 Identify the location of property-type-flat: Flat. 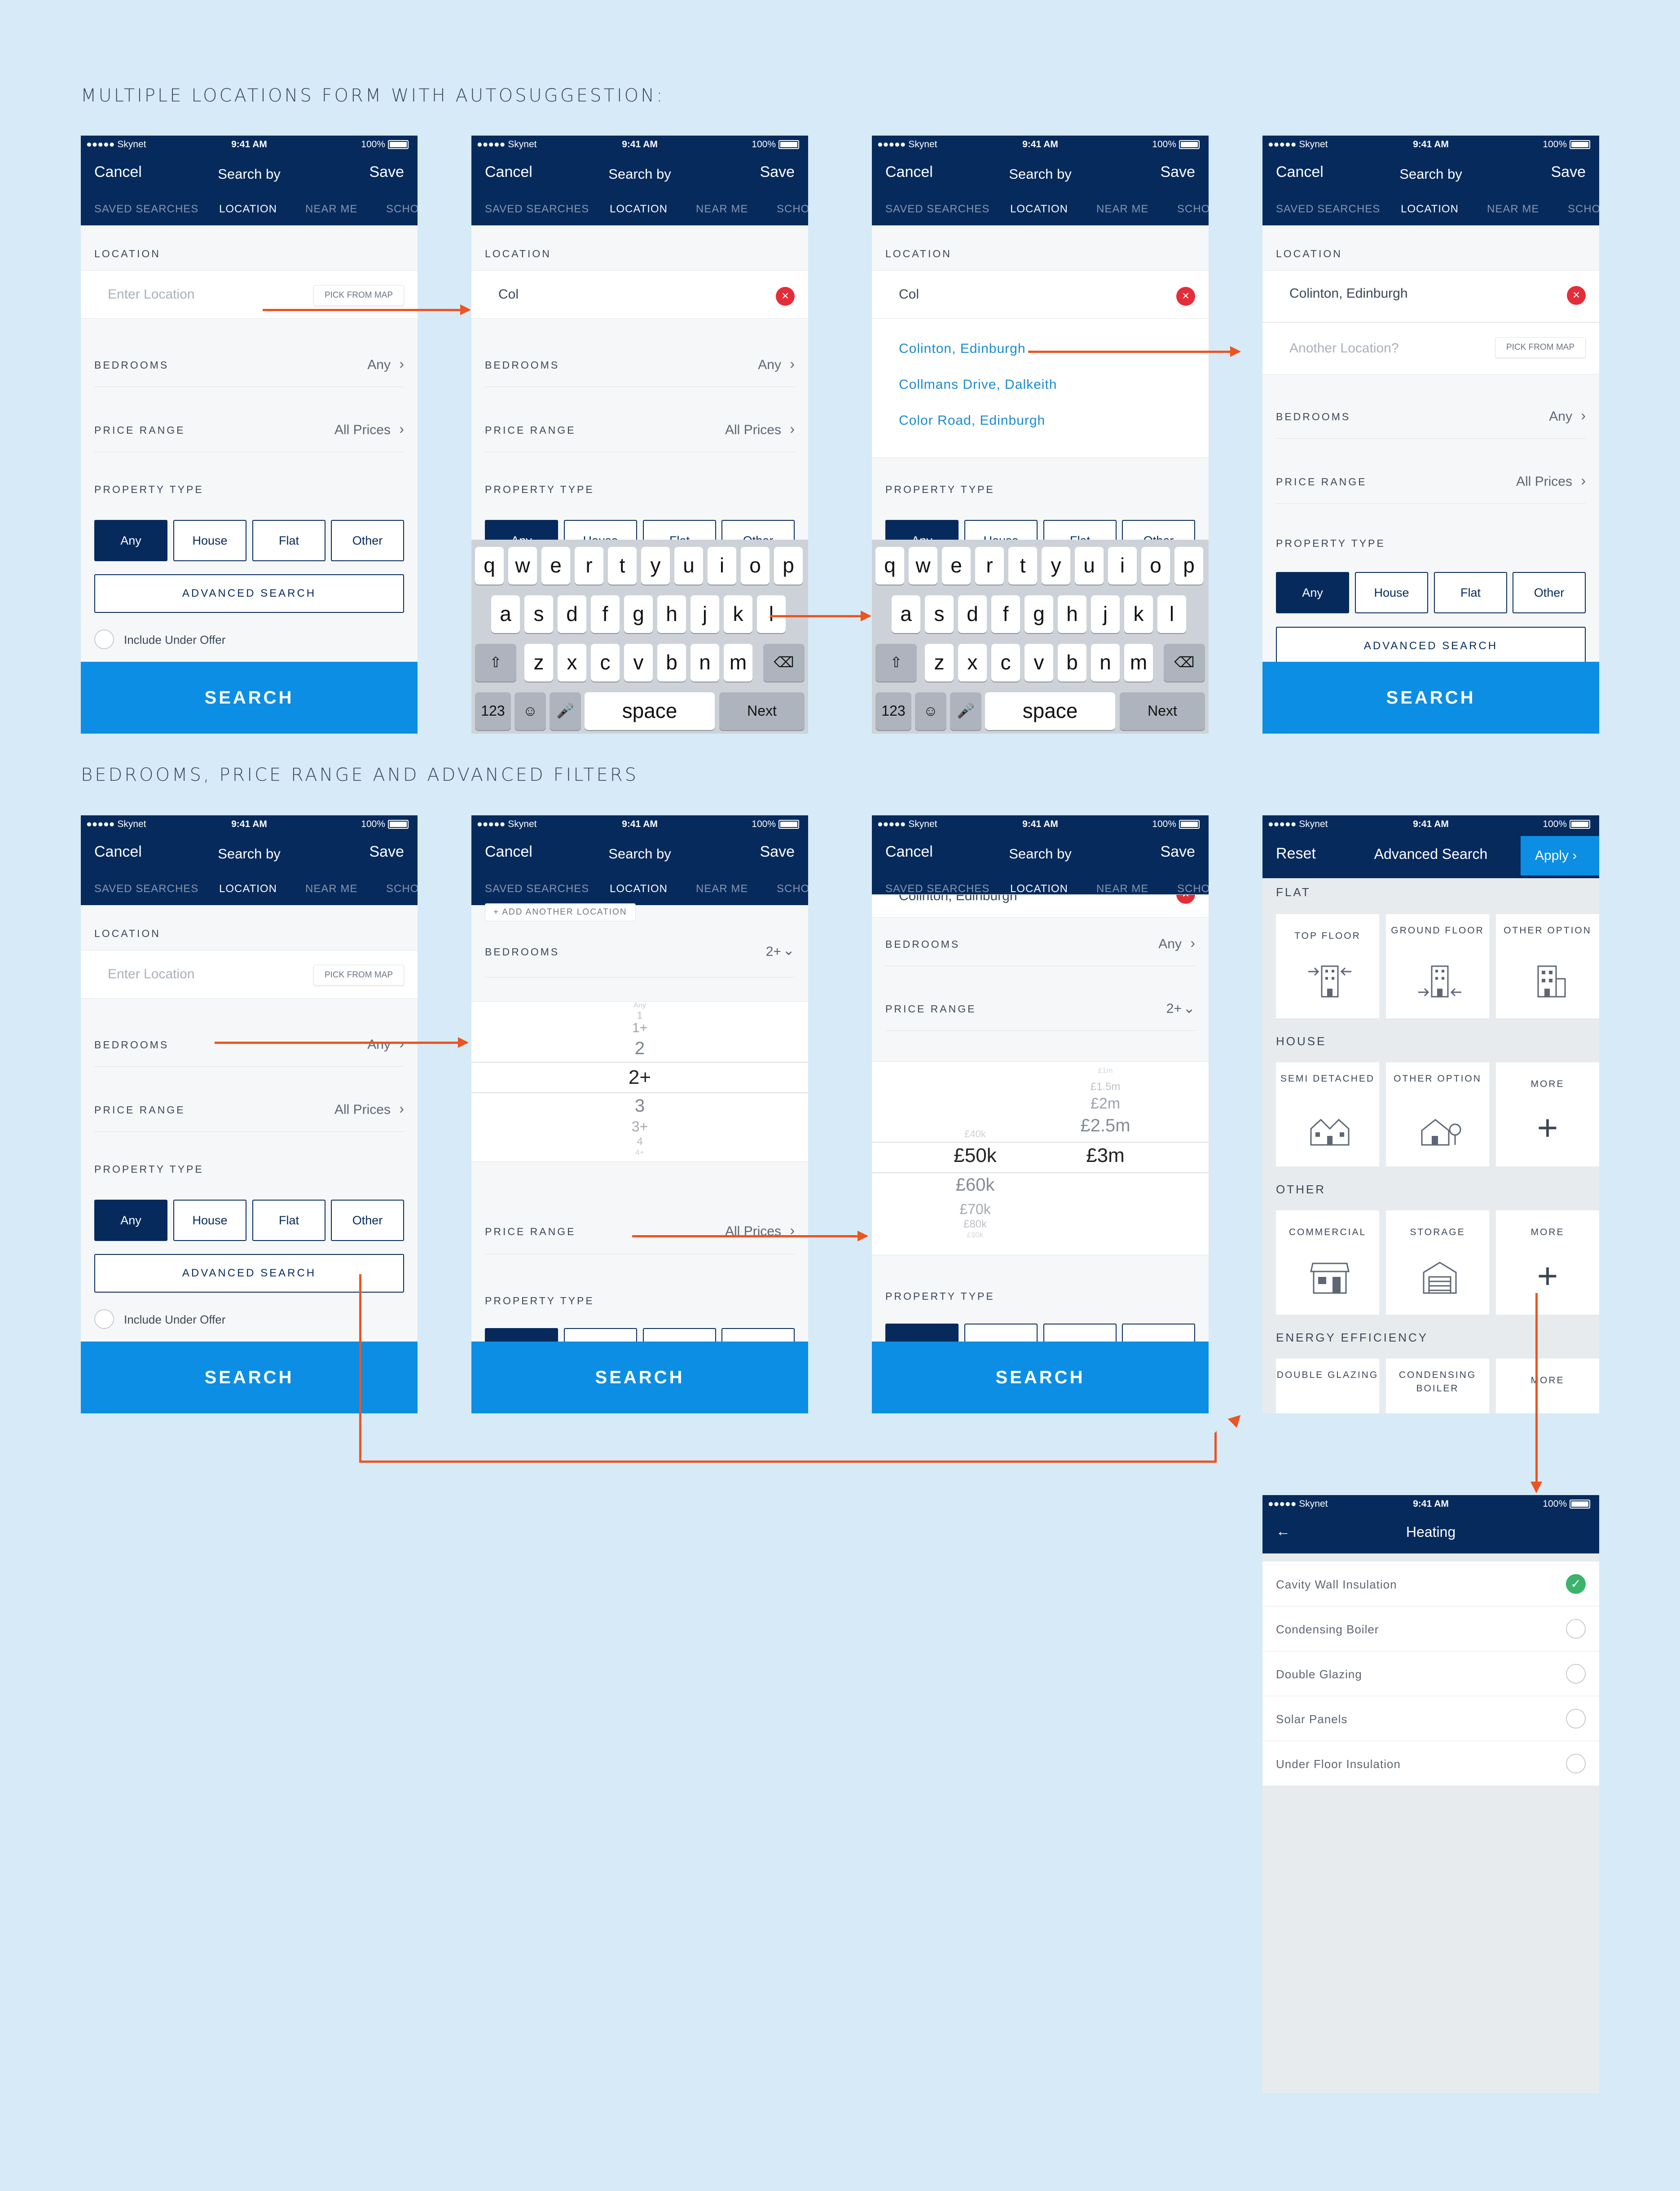
(288, 540).